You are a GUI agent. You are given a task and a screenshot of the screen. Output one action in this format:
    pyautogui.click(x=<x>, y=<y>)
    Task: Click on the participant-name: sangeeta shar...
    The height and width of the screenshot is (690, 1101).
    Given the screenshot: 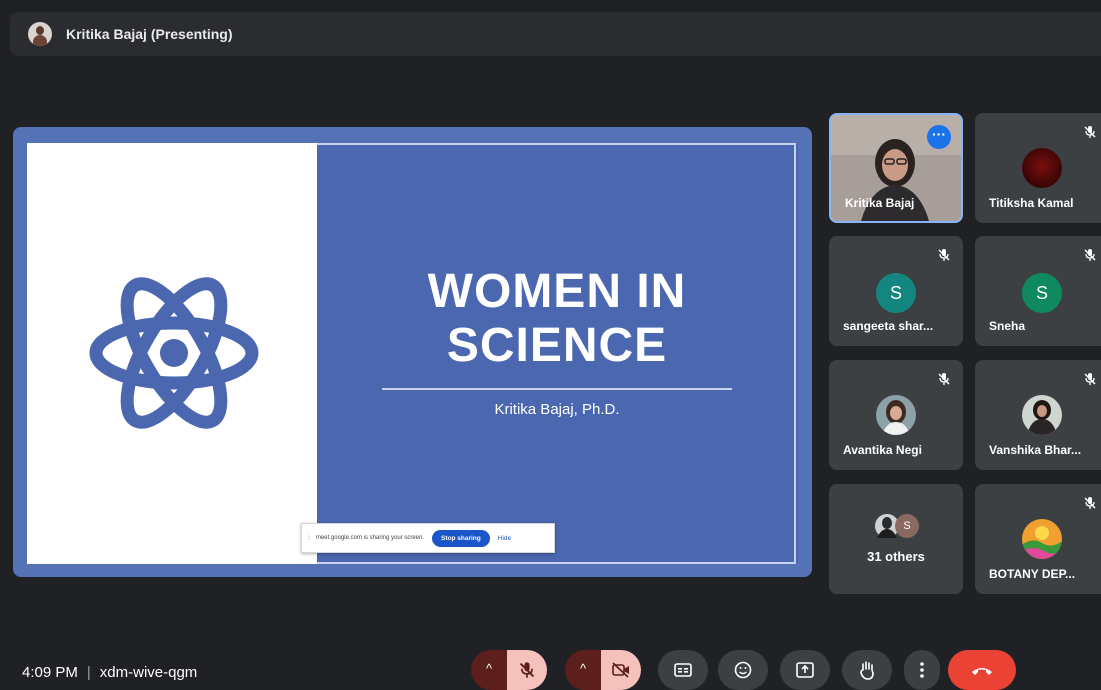 What is the action you would take?
    pyautogui.click(x=888, y=326)
    